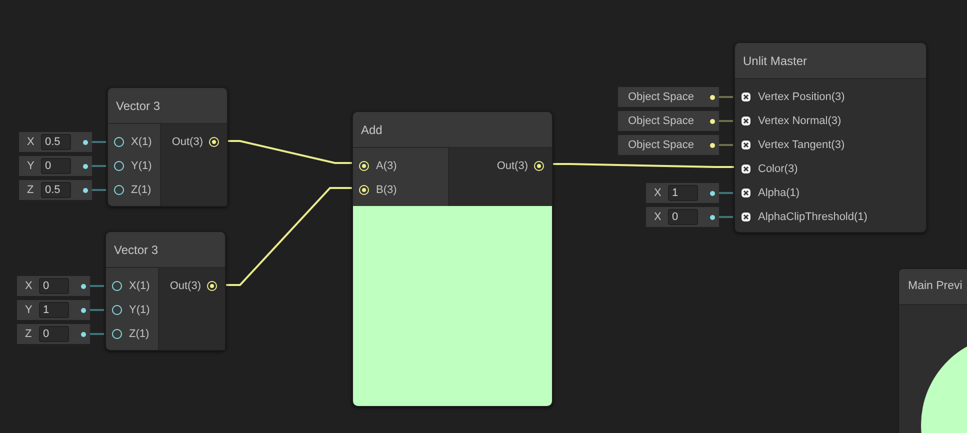  What do you see at coordinates (386, 166) in the screenshot?
I see `port-label: A(3)` at bounding box center [386, 166].